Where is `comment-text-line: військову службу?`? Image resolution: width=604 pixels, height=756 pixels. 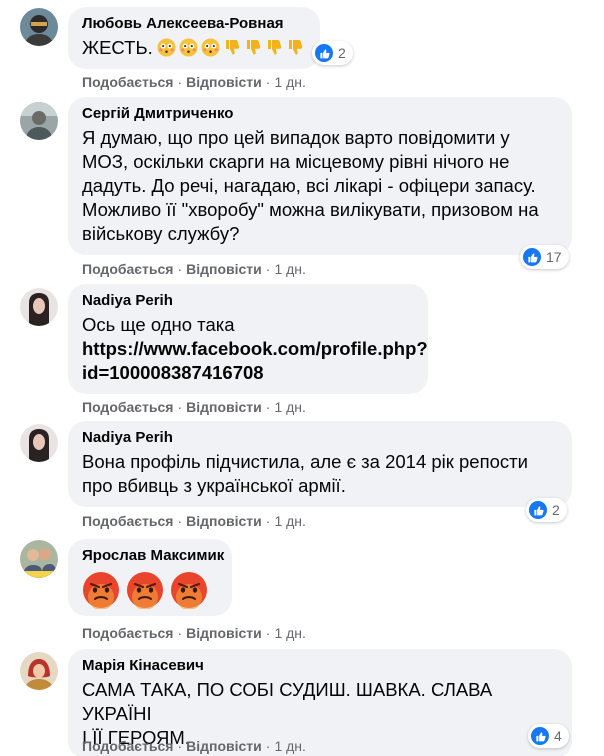
comment-text-line: військову службу? is located at coordinates (161, 233).